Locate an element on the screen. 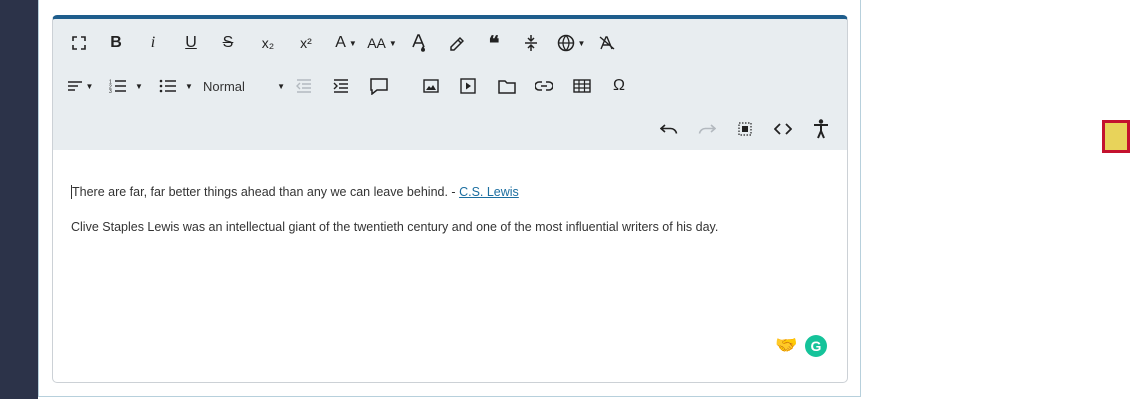 The width and height of the screenshot is (1130, 399). select-all-icon is located at coordinates (745, 129).